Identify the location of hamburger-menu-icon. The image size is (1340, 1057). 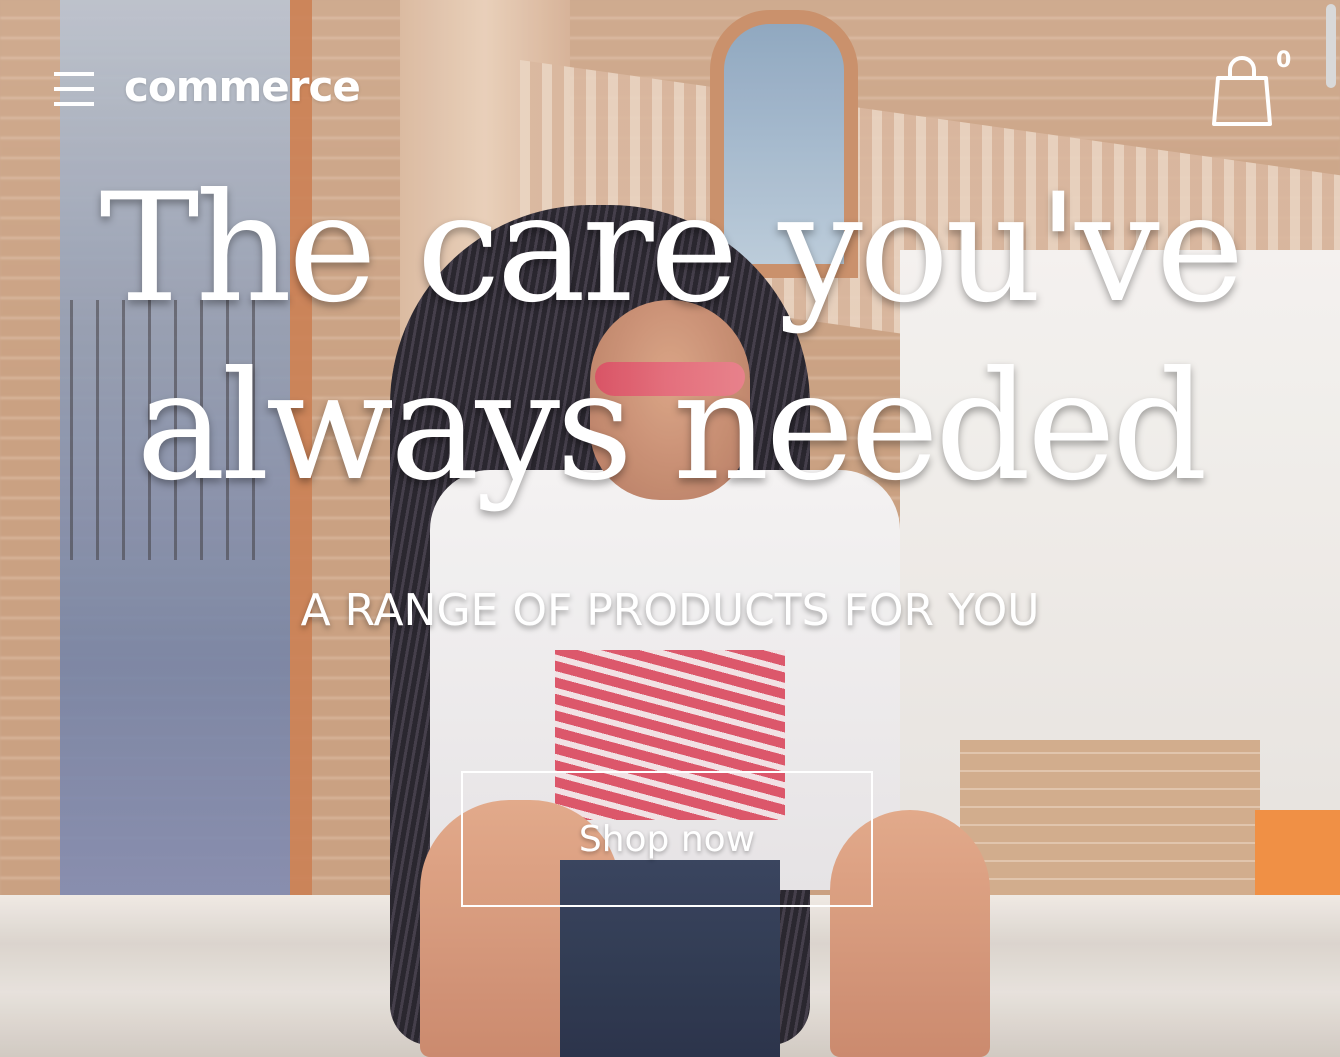
(74, 89).